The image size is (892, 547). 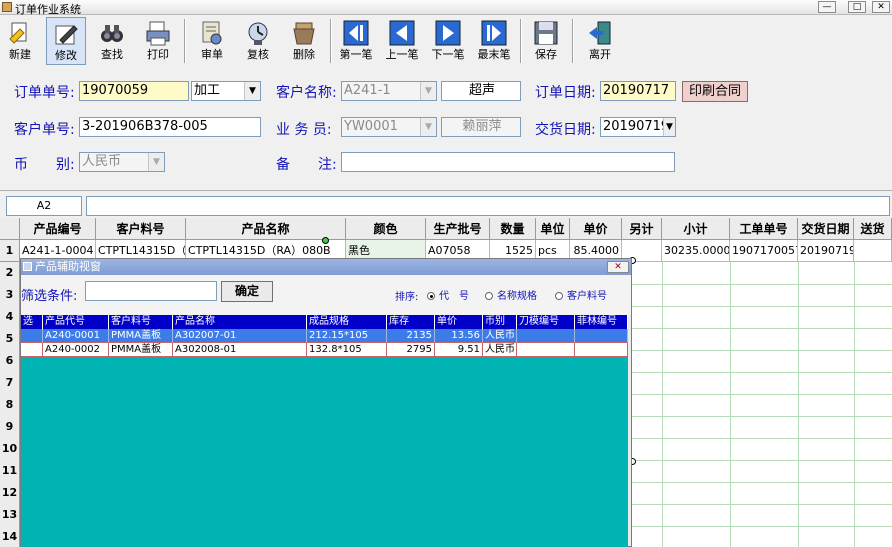 I want to click on order-date-field: 20190717, so click(x=638, y=91).